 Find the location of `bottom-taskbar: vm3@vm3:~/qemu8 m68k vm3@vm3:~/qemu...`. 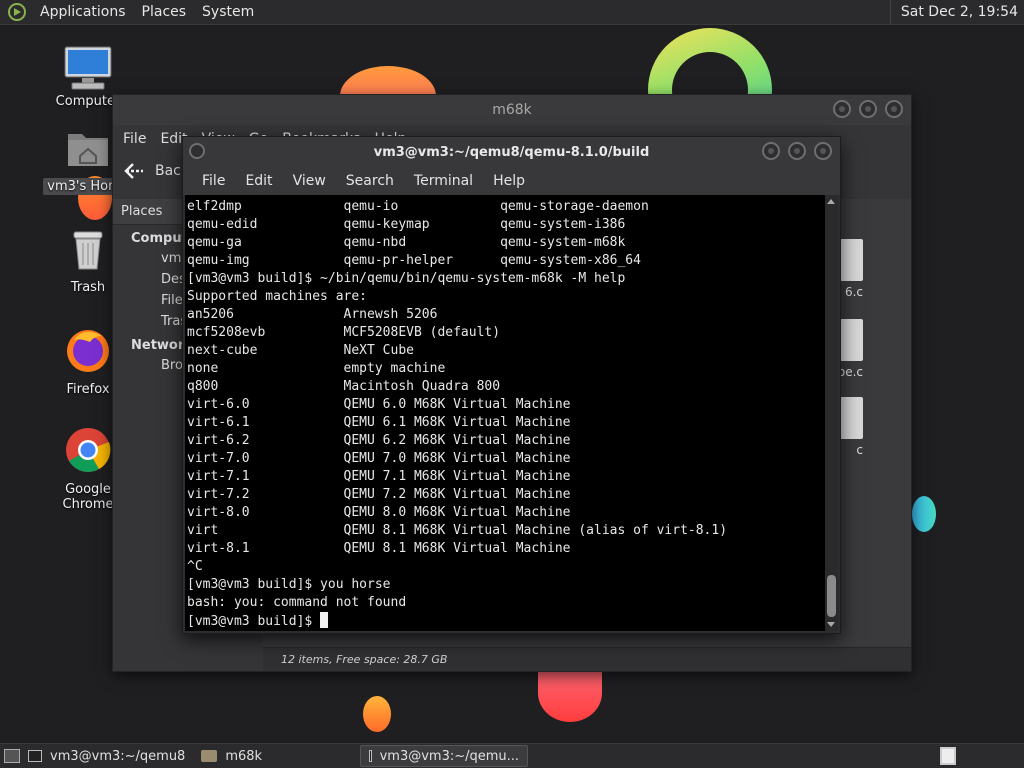

bottom-taskbar: vm3@vm3:~/qemu8 m68k vm3@vm3:~/qemu... is located at coordinates (512, 755).